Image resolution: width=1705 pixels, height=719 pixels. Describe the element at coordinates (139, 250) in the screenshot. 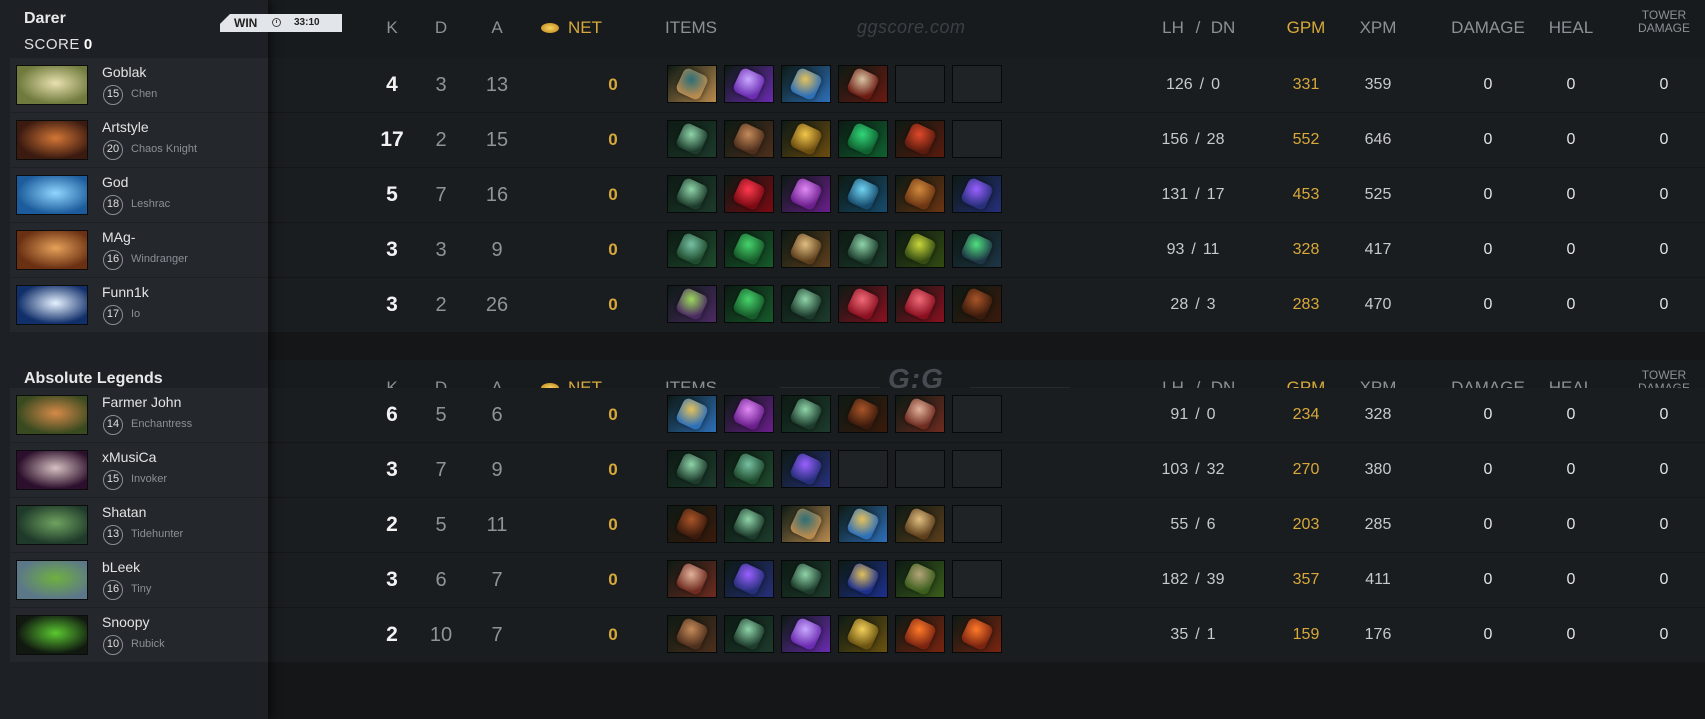

I see `player-card: MAg- 16 Windranger` at that location.